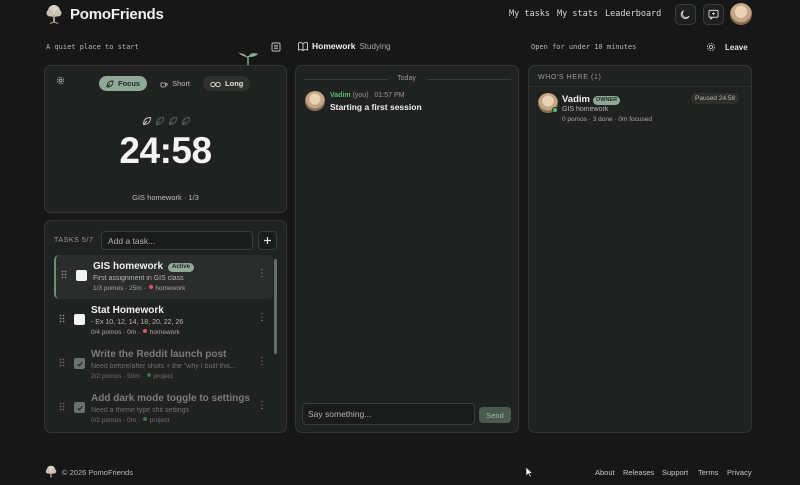 This screenshot has width=800, height=485. Describe the element at coordinates (633, 14) in the screenshot. I see `nav-leaderboard: Leaderboard` at that location.